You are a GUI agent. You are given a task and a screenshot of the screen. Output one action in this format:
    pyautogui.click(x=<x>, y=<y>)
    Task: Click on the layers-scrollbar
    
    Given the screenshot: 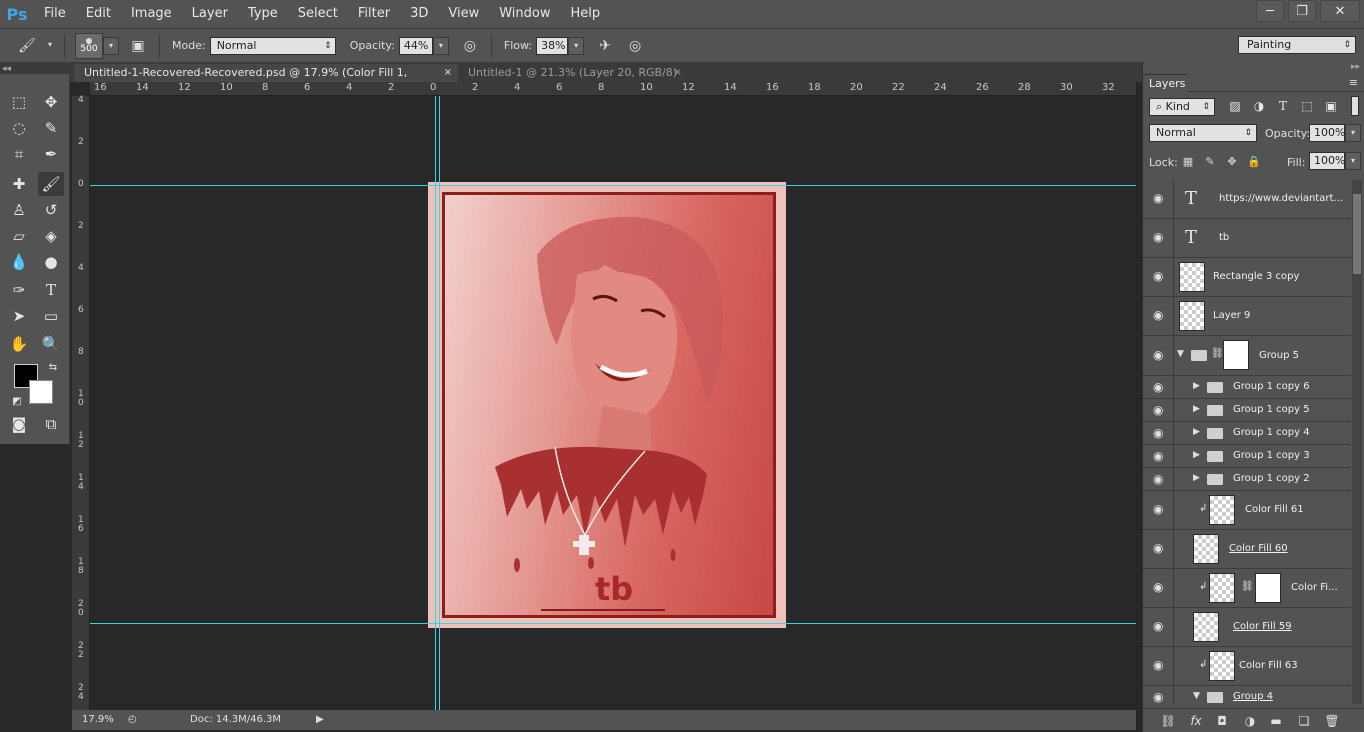 What is the action you would take?
    pyautogui.click(x=1357, y=442)
    